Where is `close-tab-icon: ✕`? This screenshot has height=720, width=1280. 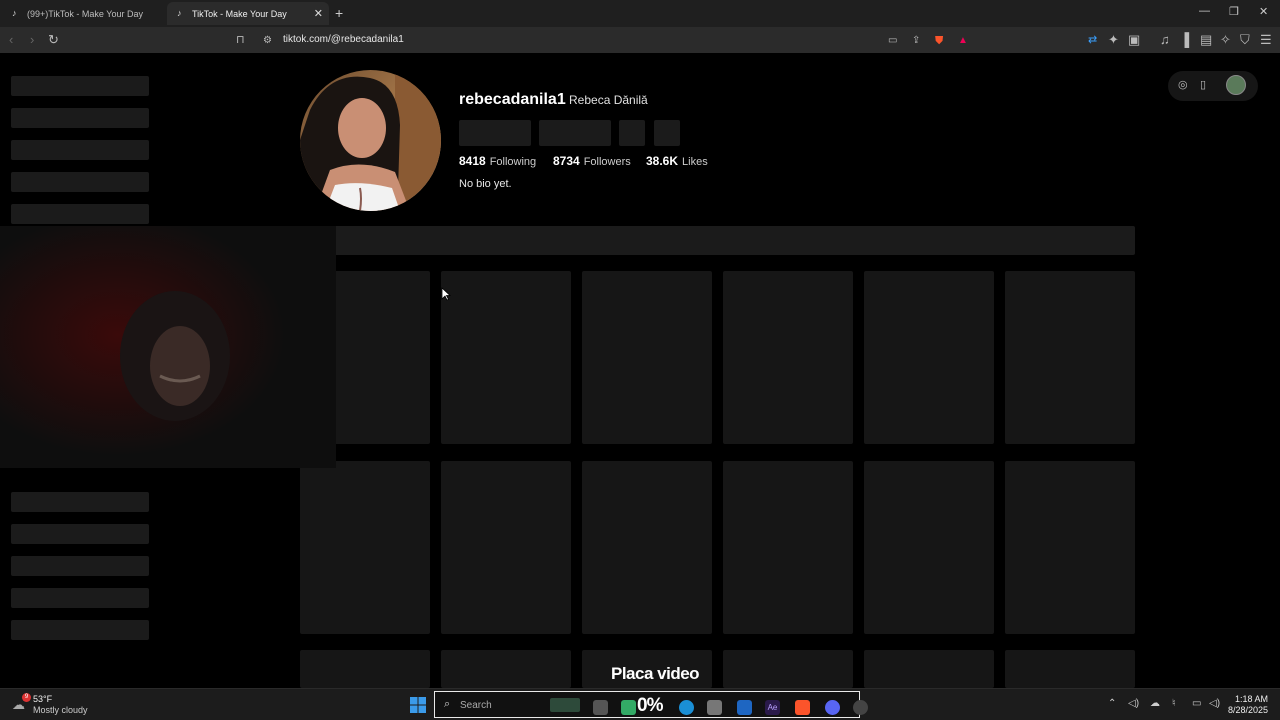
close-tab-icon: ✕ is located at coordinates (318, 13).